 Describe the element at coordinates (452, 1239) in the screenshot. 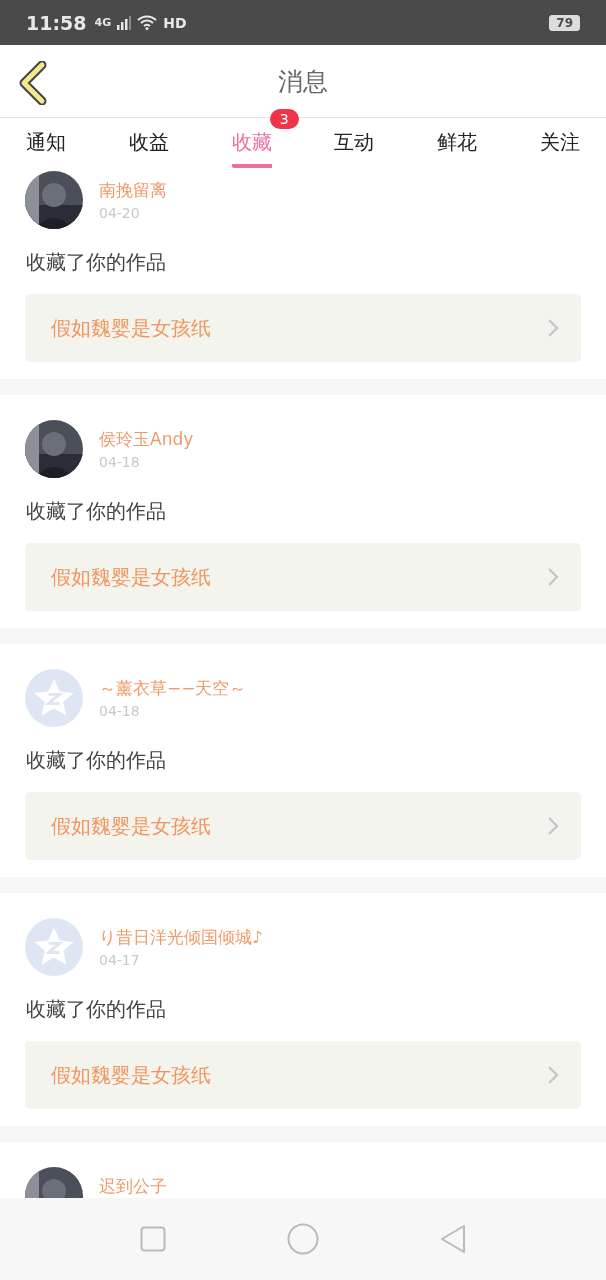

I see `back-nav-icon` at that location.